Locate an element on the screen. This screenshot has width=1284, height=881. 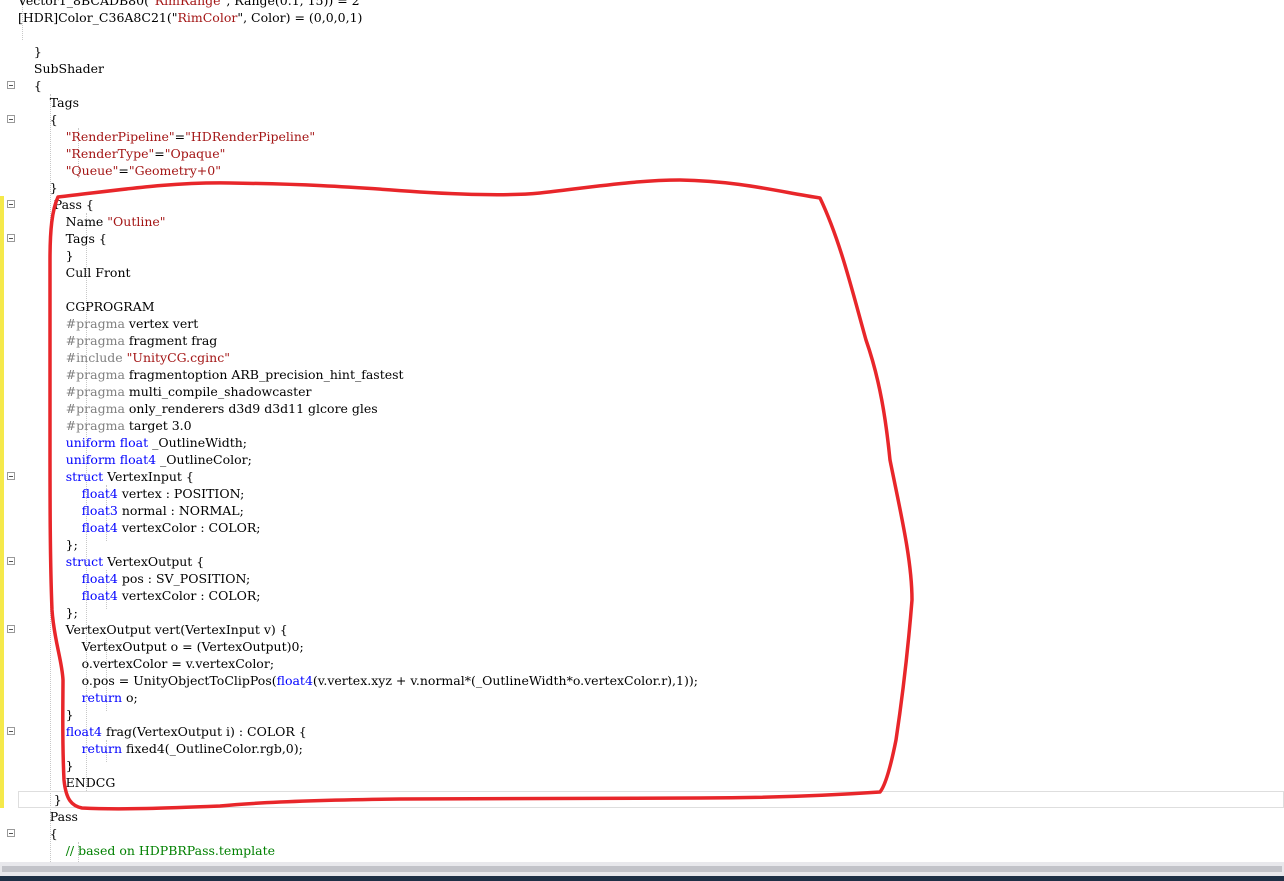
code-token: uniform is located at coordinates (90, 442).